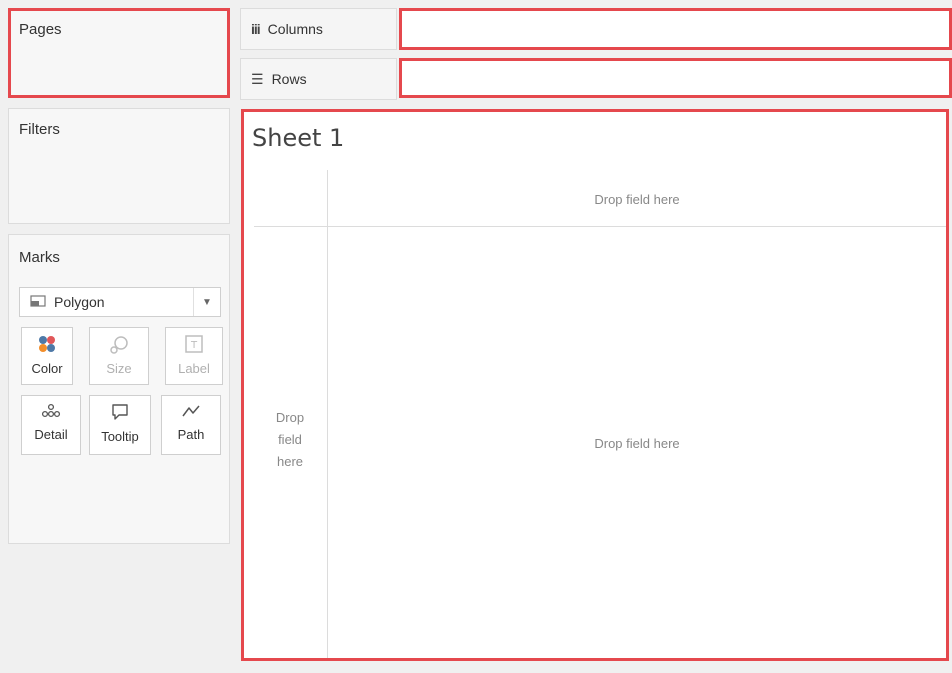  Describe the element at coordinates (47, 345) in the screenshot. I see `color-icon` at that location.